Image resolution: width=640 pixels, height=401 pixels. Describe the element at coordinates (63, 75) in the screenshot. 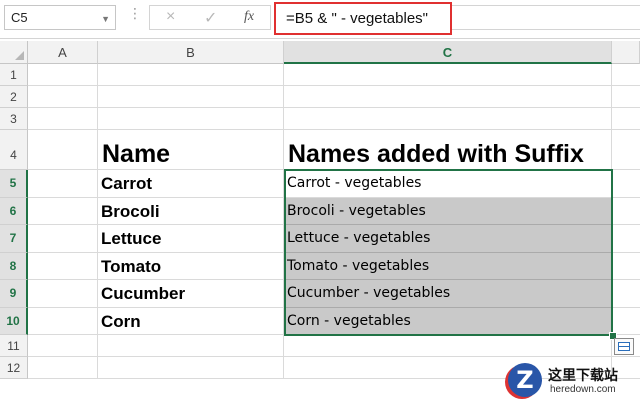

I see `cell-a1` at that location.